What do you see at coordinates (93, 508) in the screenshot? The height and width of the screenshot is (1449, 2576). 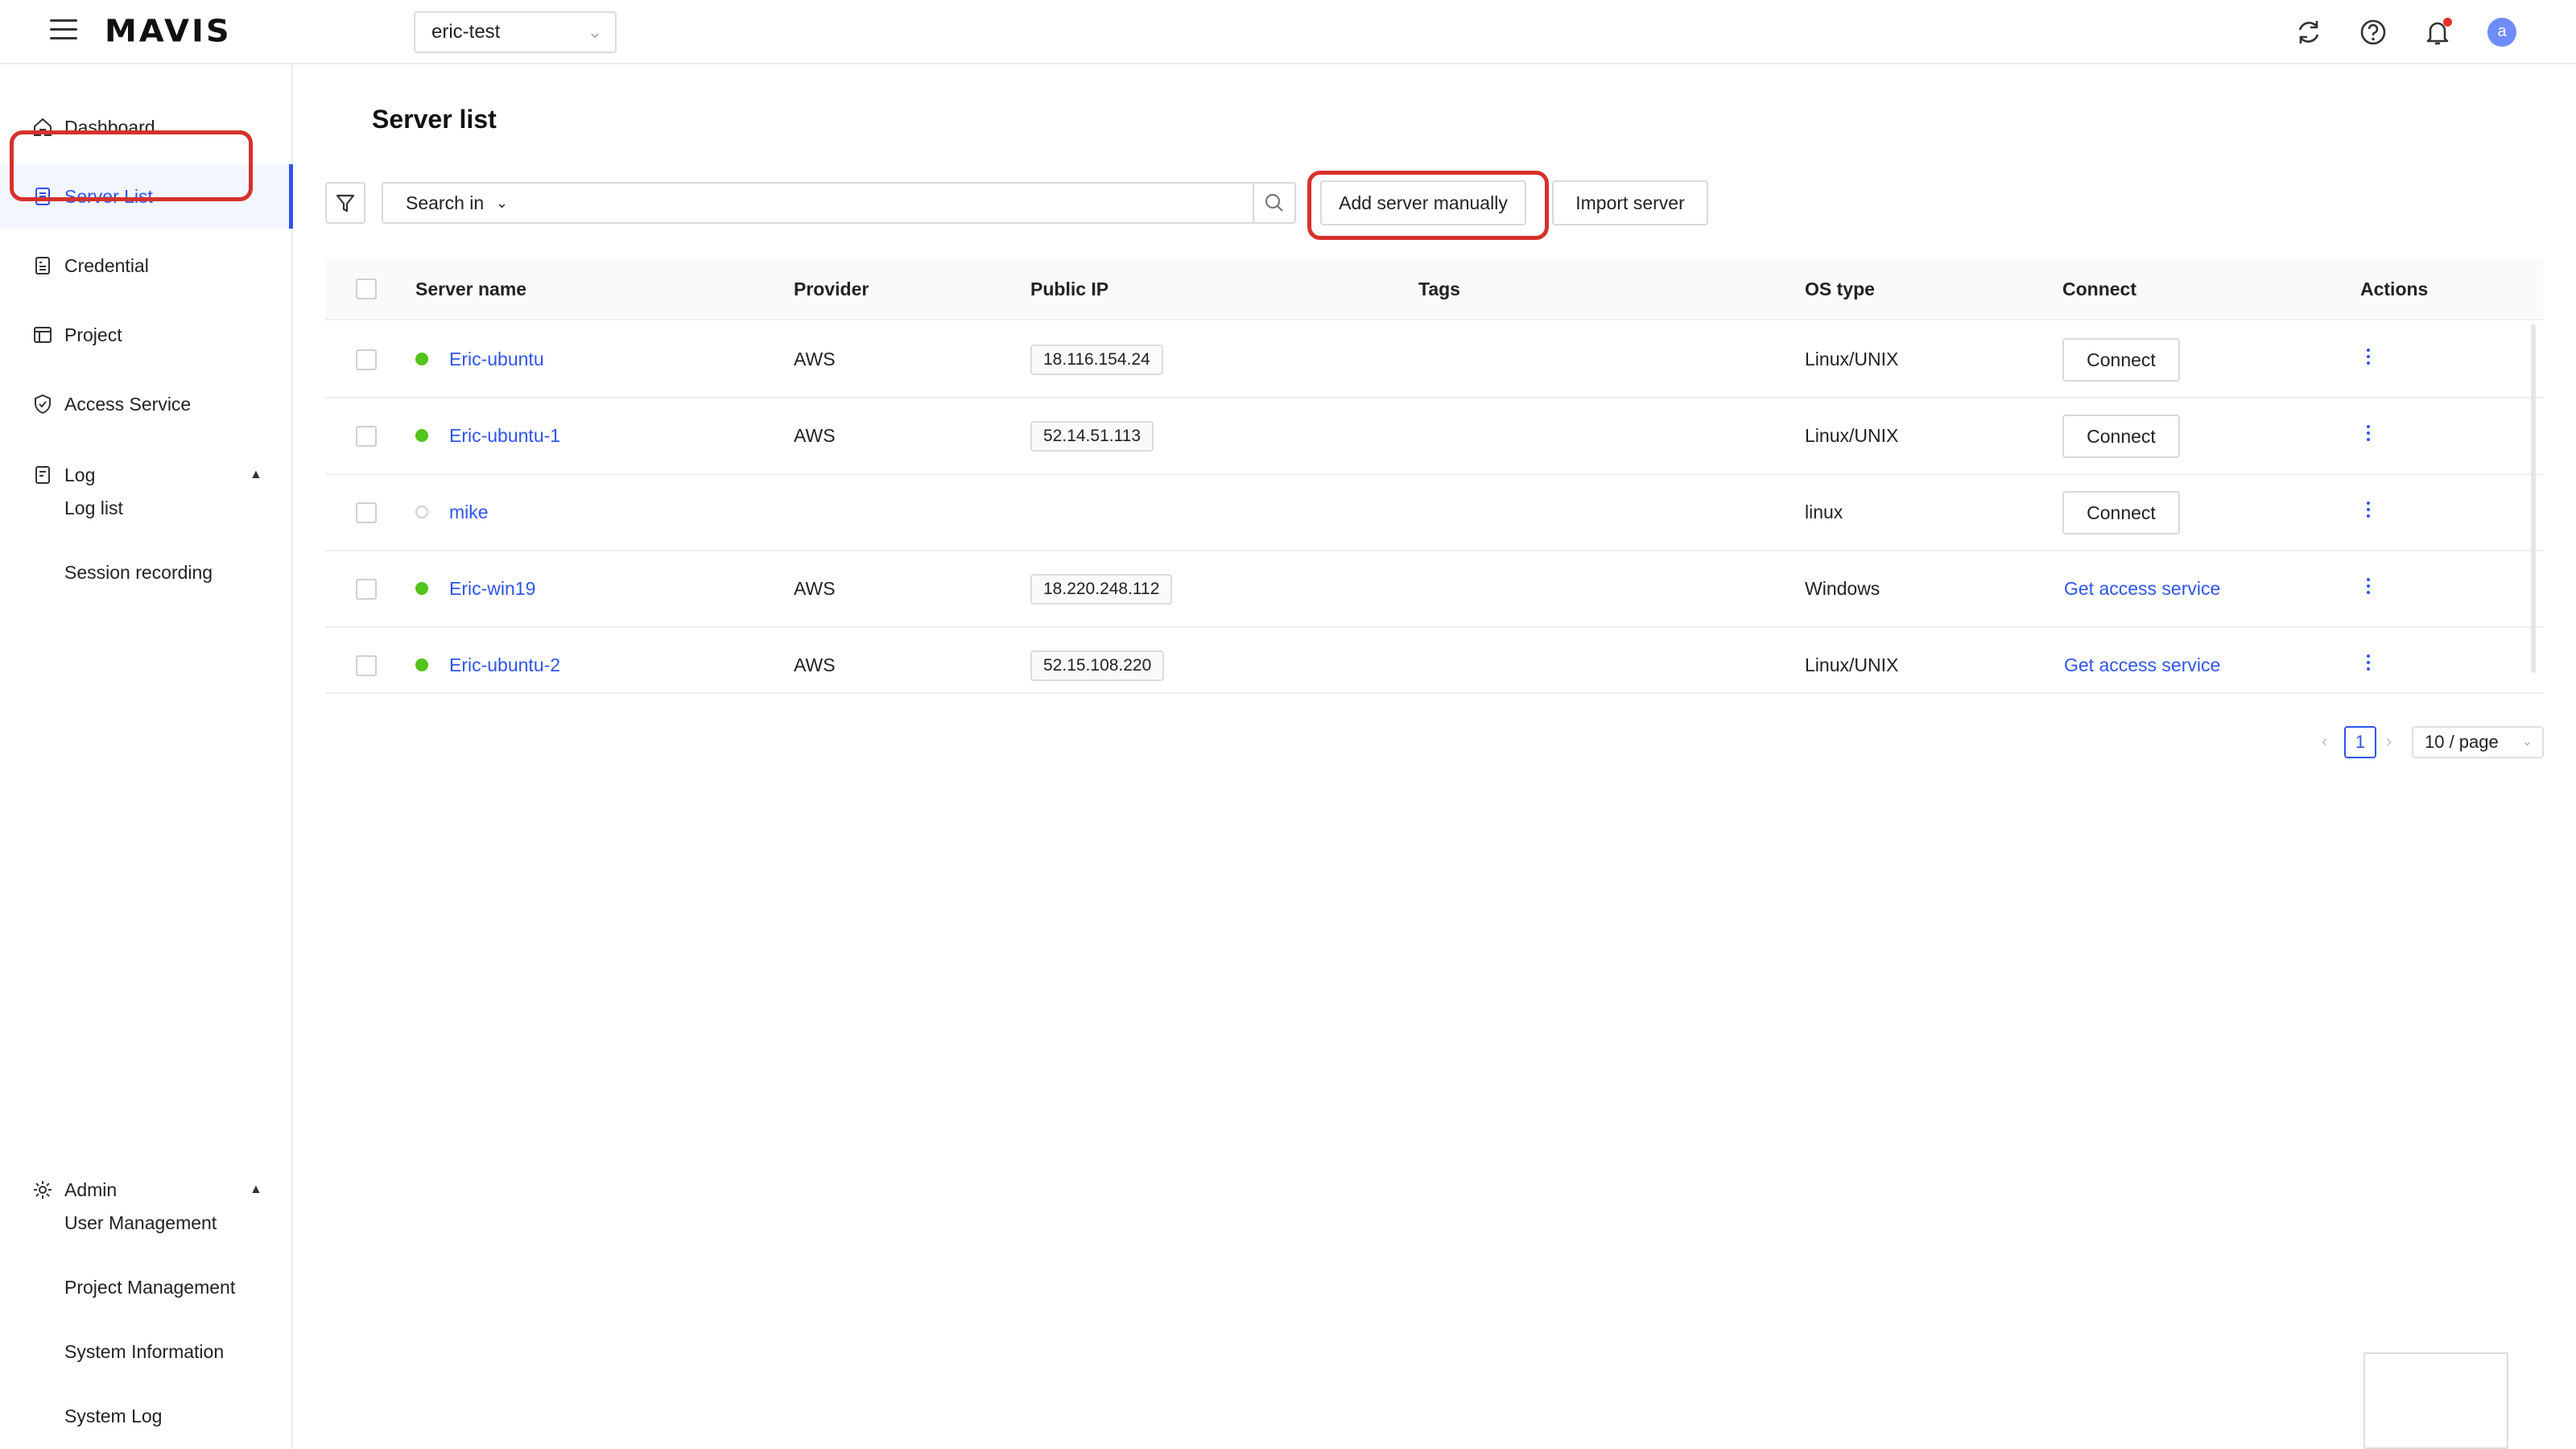 I see `sidebar-item-log-list: Log list` at bounding box center [93, 508].